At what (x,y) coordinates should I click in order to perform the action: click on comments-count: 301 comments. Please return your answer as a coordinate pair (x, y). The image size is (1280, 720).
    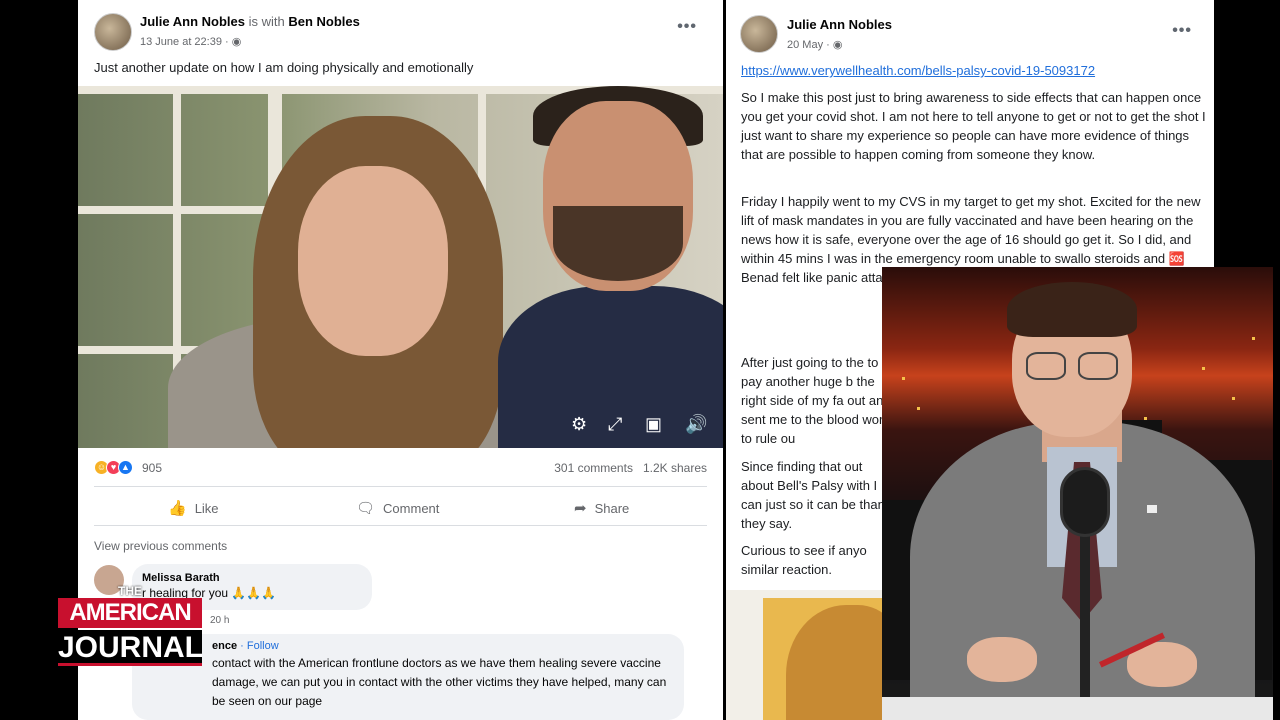
    Looking at the image, I should click on (593, 468).